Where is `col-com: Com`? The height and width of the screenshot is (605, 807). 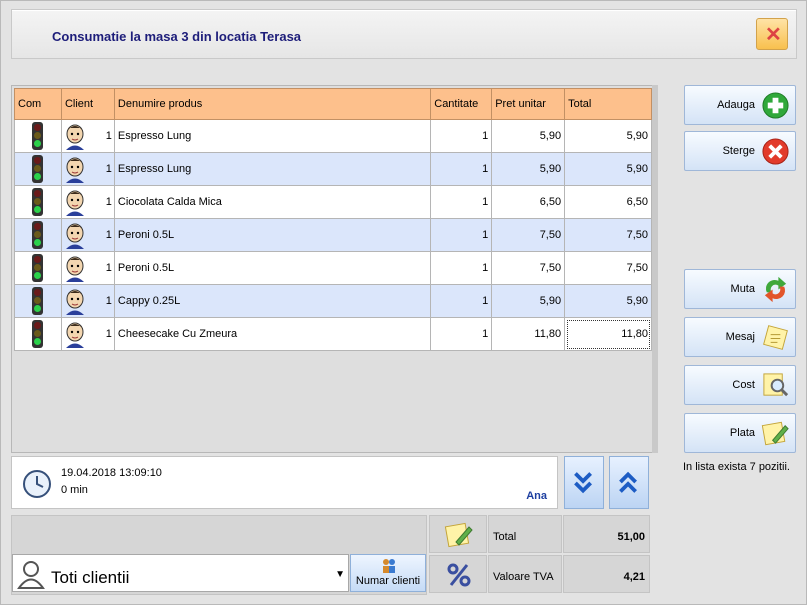 col-com: Com is located at coordinates (38, 104).